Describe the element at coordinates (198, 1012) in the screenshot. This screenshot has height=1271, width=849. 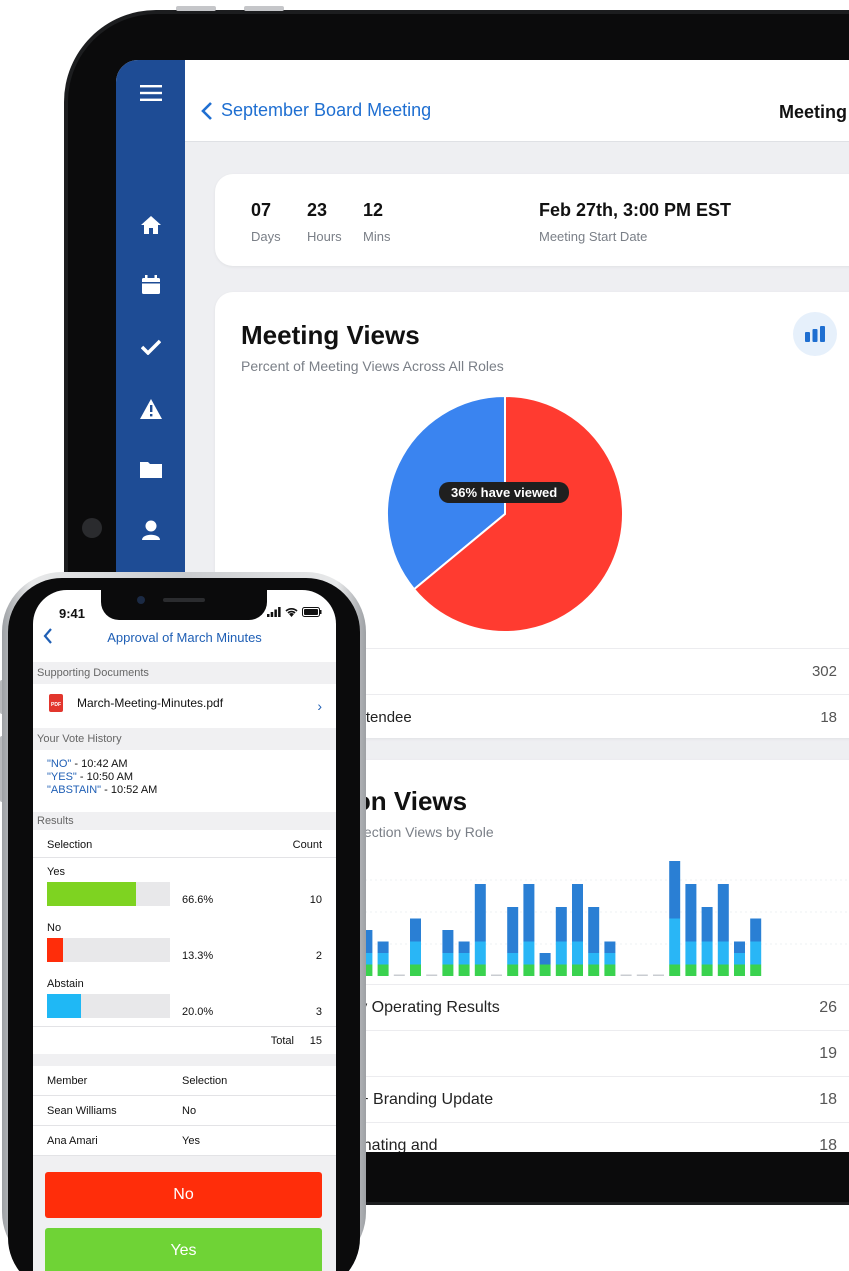
I see `result-percent: 20.0%` at that location.